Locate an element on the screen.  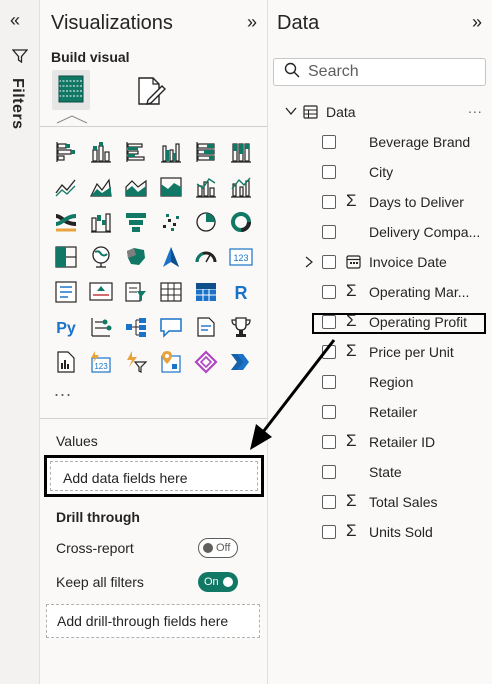
sigma-icon: Σ is located at coordinates (351, 500).